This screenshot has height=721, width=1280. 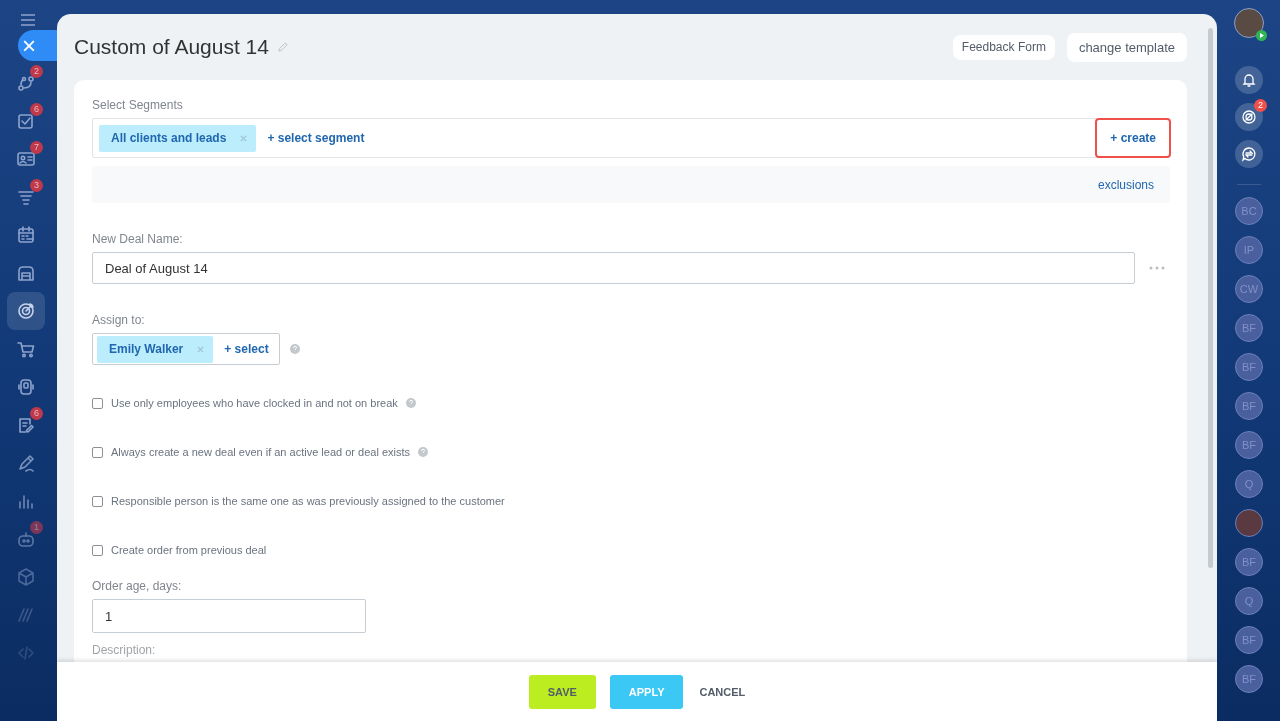 What do you see at coordinates (260, 452) in the screenshot?
I see `option-label: Always create a new deal even if an active lead or deal exists` at bounding box center [260, 452].